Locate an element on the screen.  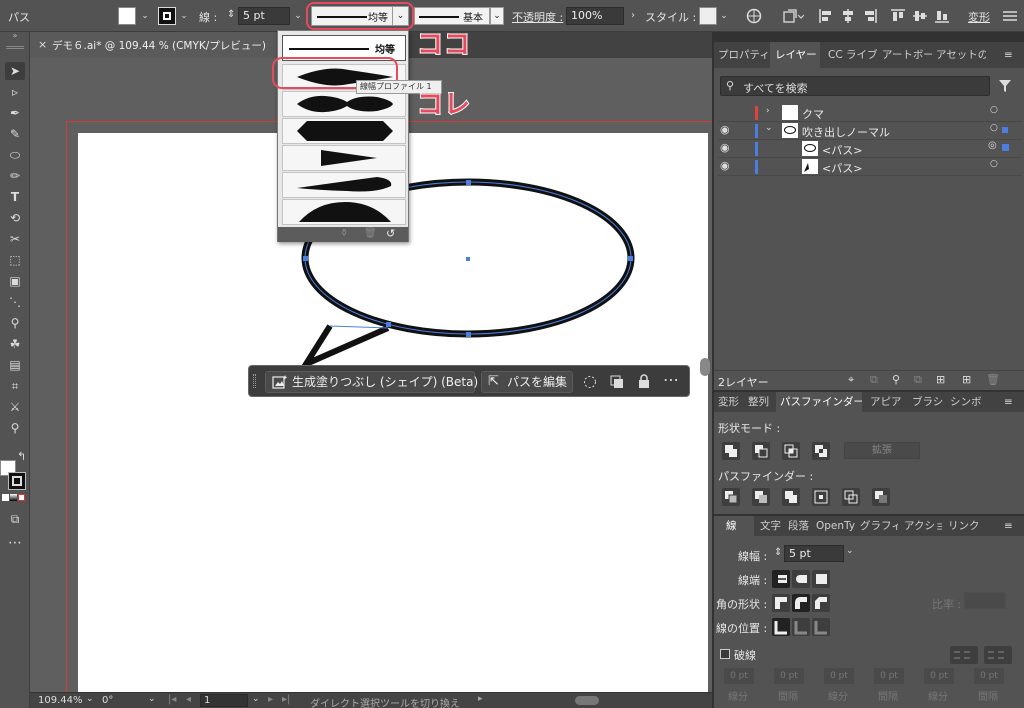
layer-row: ◉ ⌄ 吹き出しノーマル ○ is located at coordinates (870, 131).